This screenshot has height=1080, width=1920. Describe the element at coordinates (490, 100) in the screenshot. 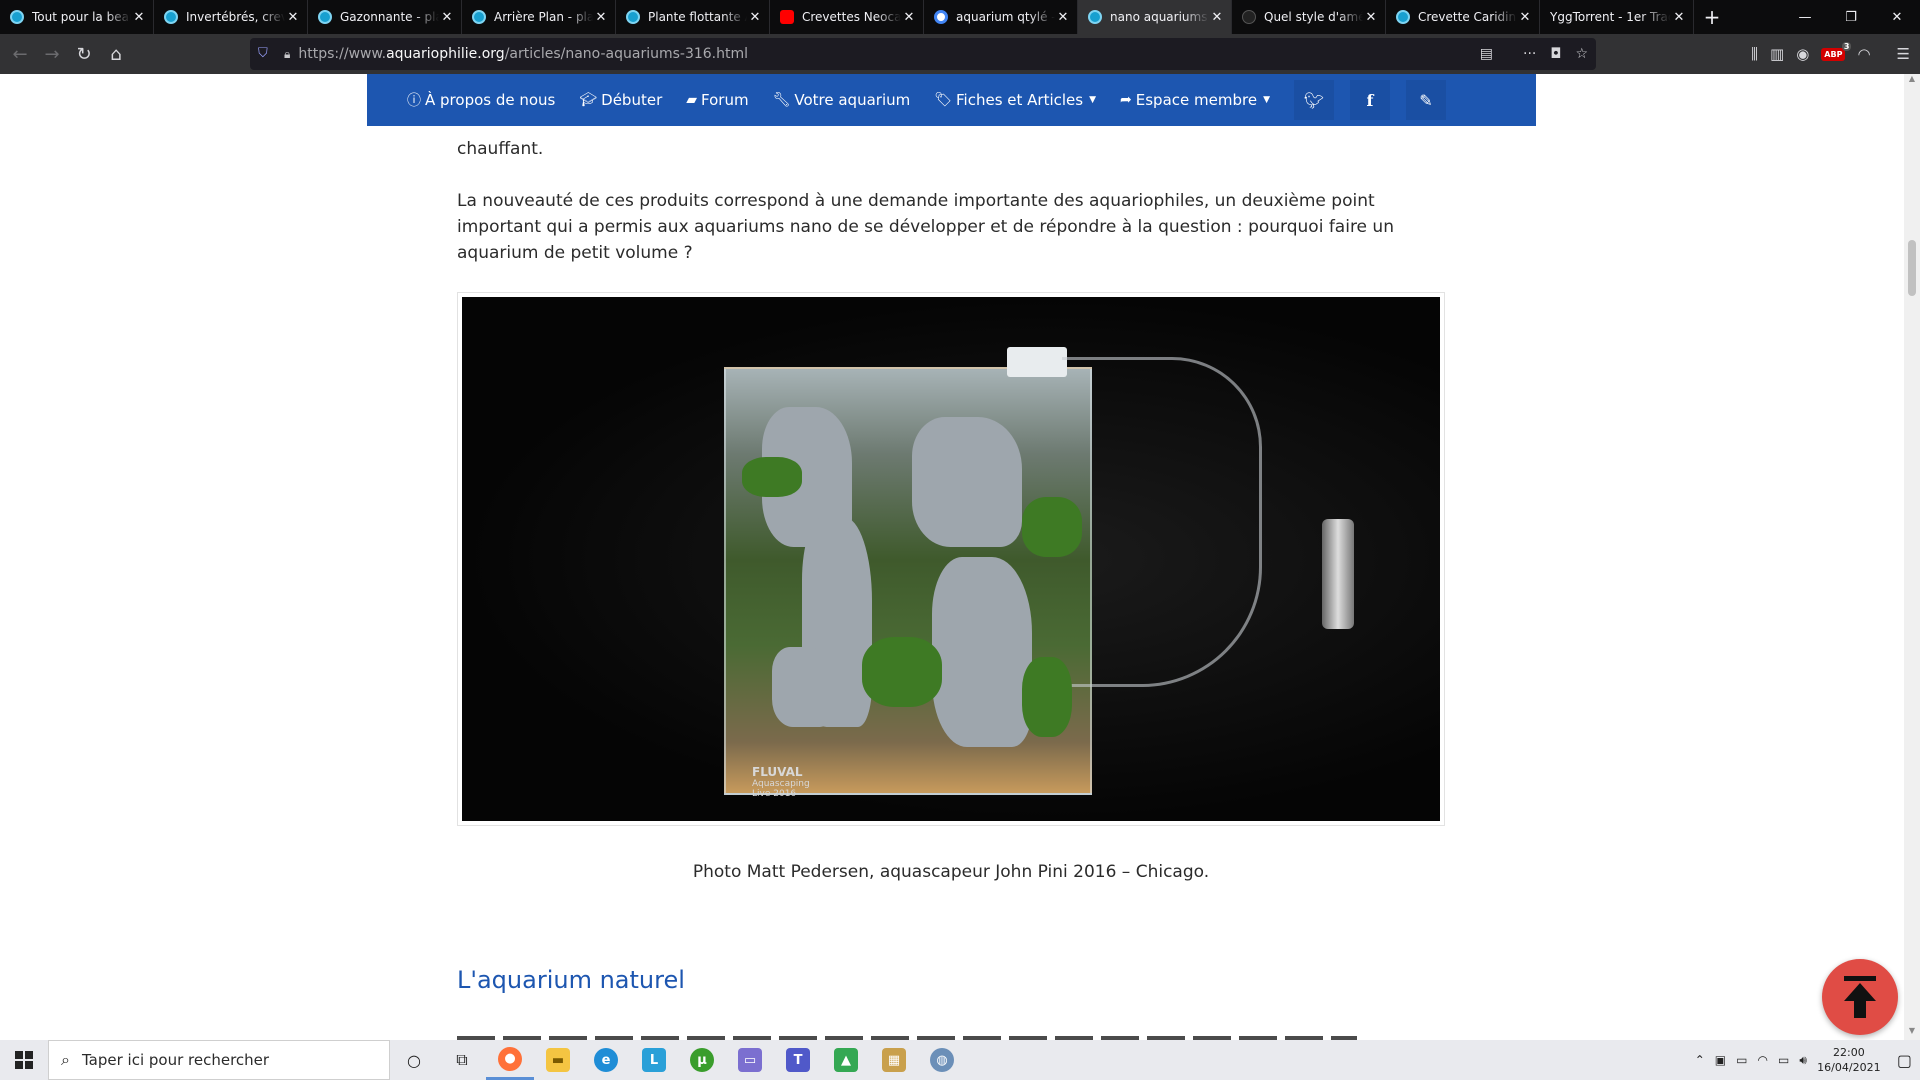

I see `nav-about-label: À propos de nous` at that location.